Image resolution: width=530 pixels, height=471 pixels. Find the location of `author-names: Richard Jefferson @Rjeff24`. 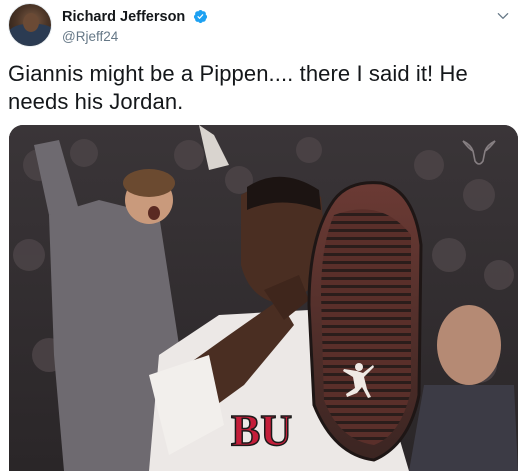

author-names: Richard Jefferson @Rjeff24 is located at coordinates (135, 26).